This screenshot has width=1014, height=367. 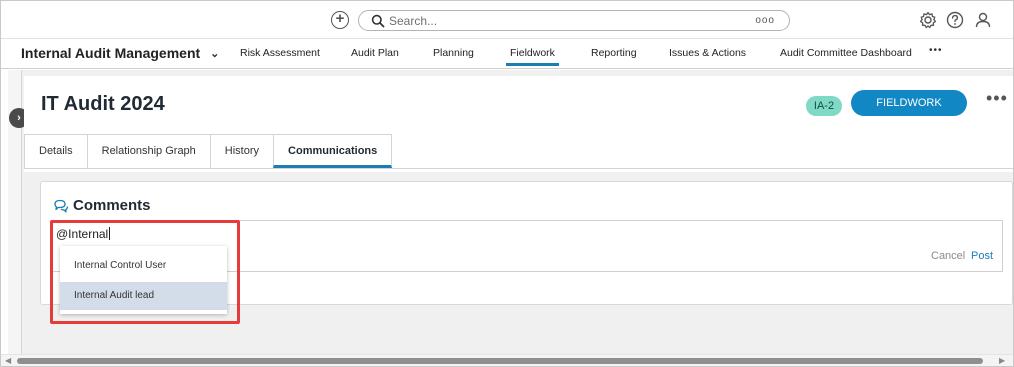 What do you see at coordinates (375, 53) in the screenshot?
I see `nav-item-audit-plan: Audit Plan` at bounding box center [375, 53].